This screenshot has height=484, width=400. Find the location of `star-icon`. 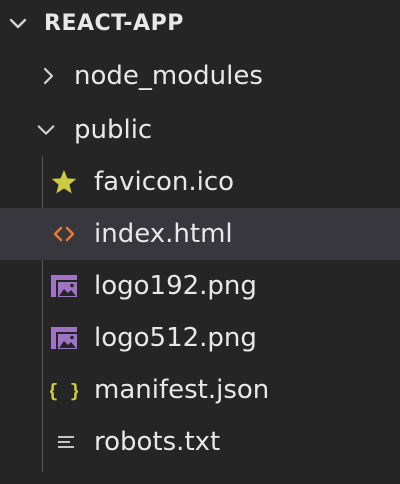

star-icon is located at coordinates (64, 182).